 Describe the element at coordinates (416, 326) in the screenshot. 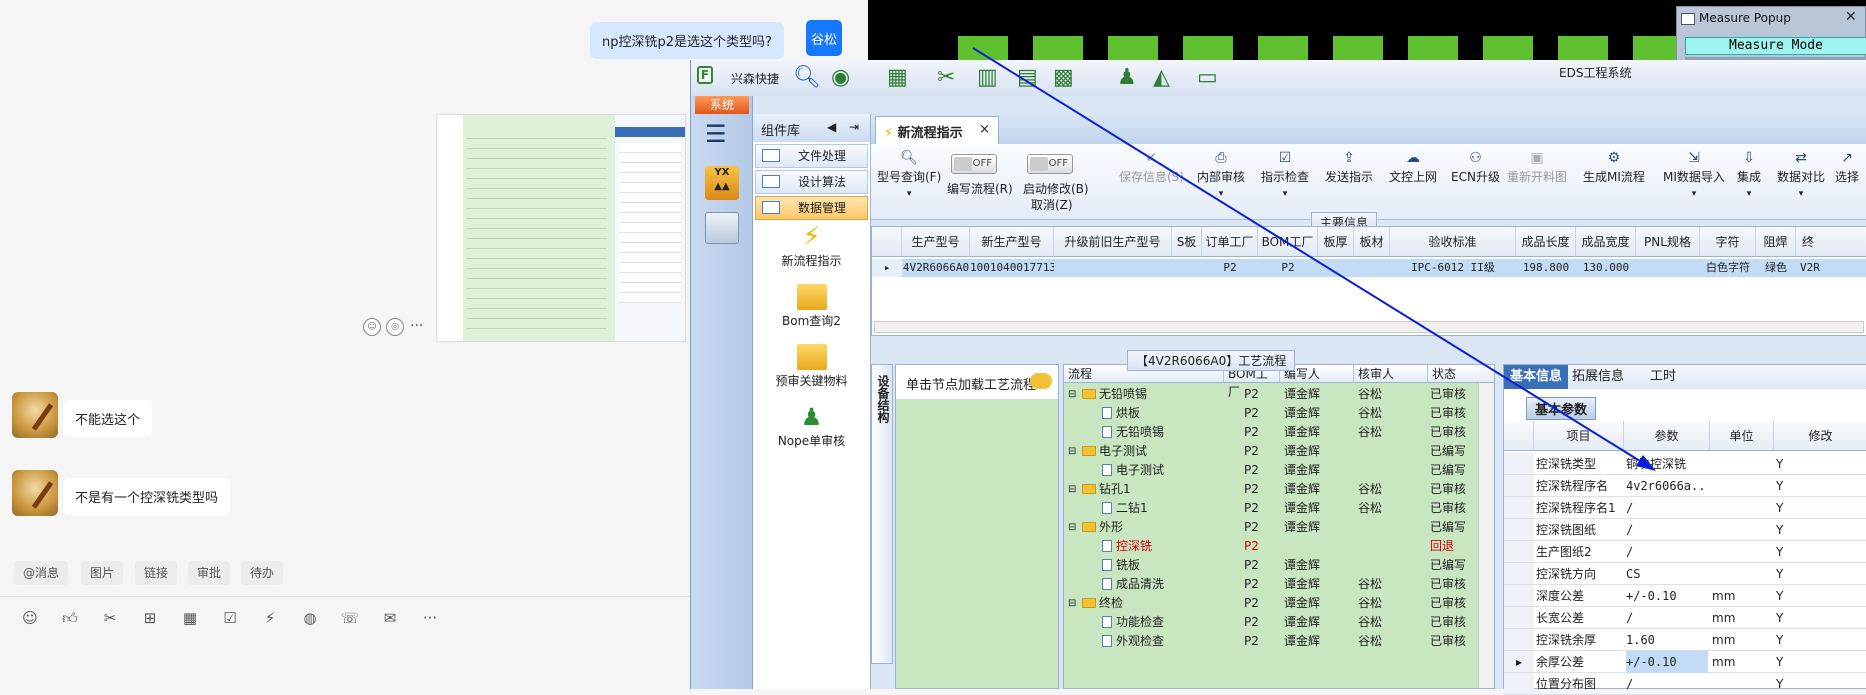

I see `more-icon: ···` at that location.